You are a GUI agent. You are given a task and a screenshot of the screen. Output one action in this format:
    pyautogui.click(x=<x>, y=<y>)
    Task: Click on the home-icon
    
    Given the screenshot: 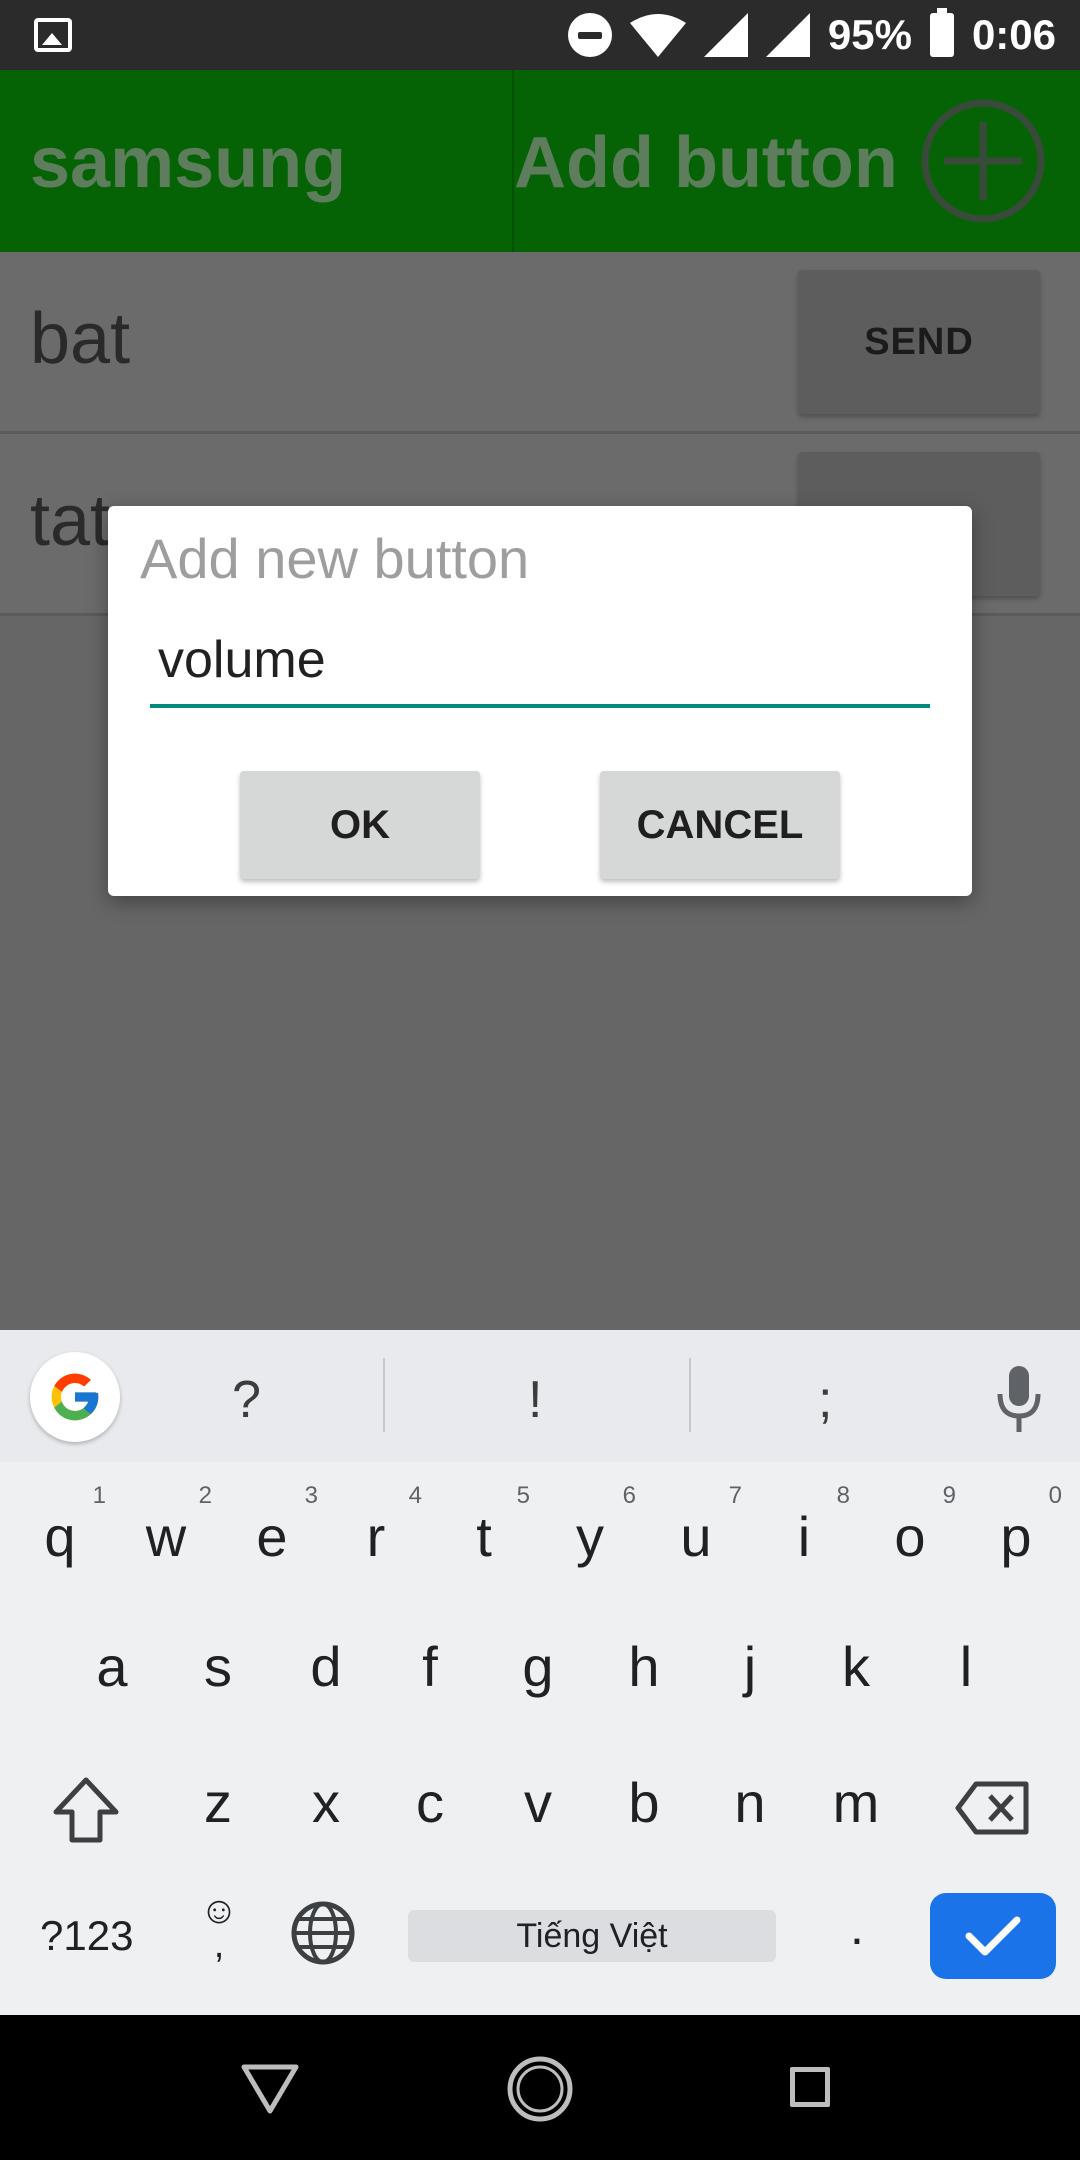 What is the action you would take?
    pyautogui.click(x=540, y=2089)
    